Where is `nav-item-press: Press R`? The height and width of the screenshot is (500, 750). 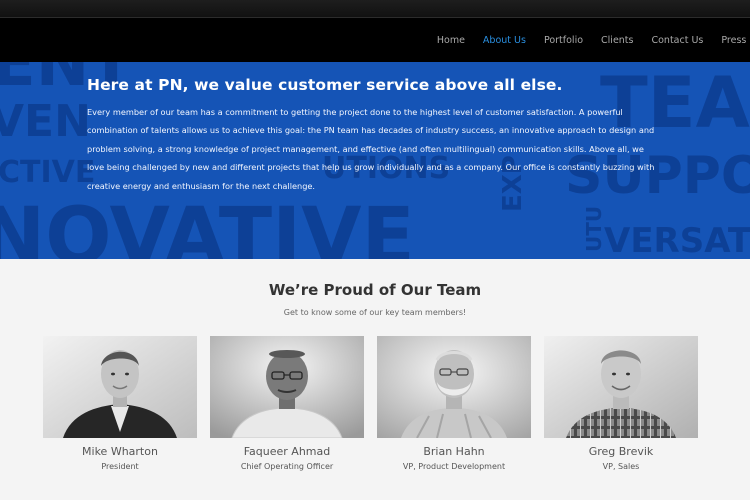 nav-item-press: Press R is located at coordinates (735, 40).